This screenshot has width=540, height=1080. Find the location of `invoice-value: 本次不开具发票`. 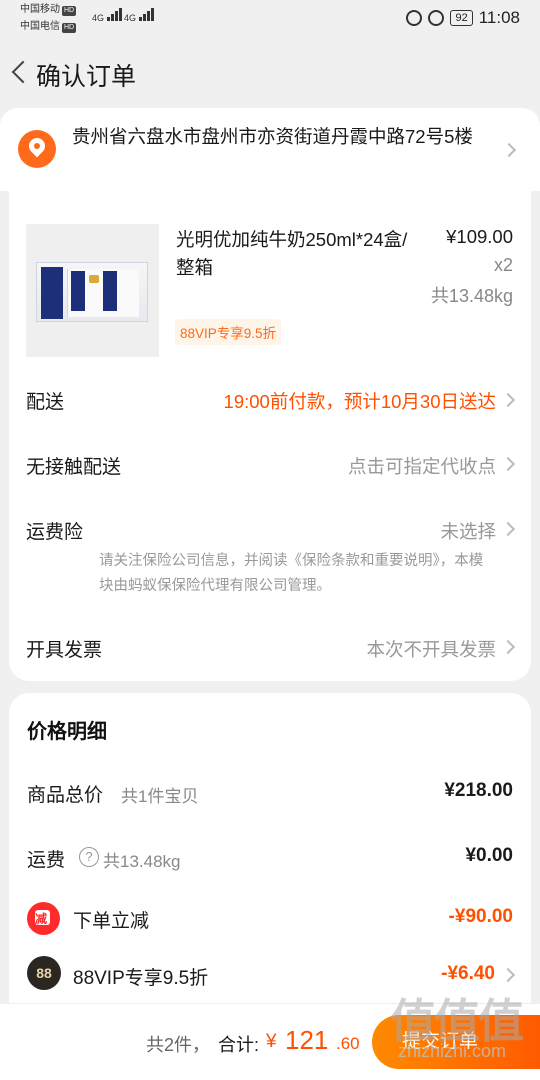

invoice-value: 本次不开具发票 is located at coordinates (431, 649).